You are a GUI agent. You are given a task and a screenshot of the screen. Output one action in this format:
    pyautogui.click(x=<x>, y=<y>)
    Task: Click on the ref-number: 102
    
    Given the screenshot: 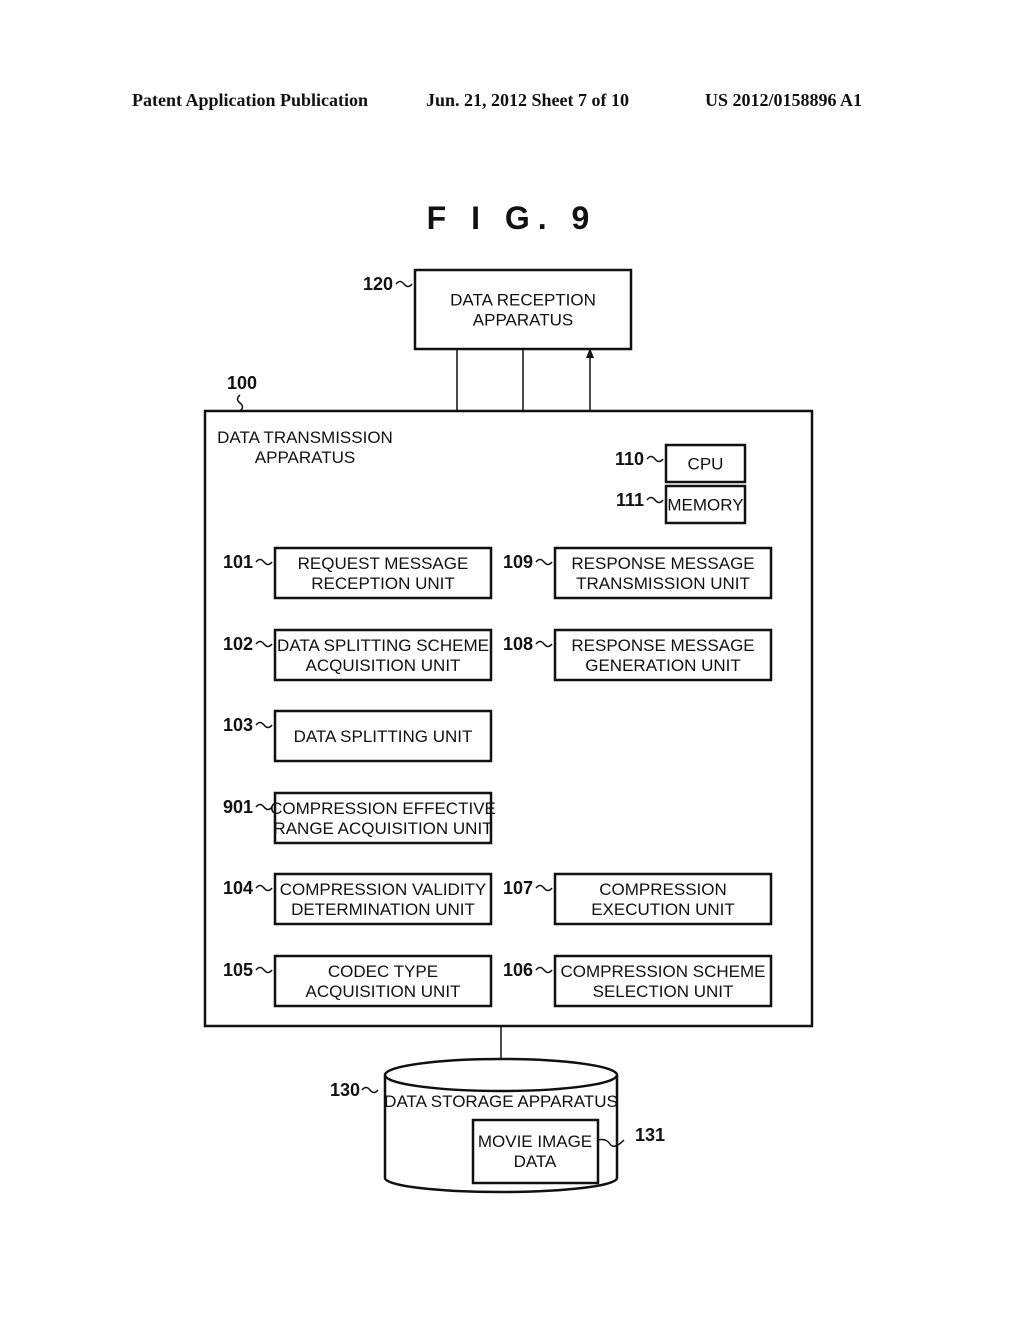 What is the action you would take?
    pyautogui.click(x=238, y=644)
    